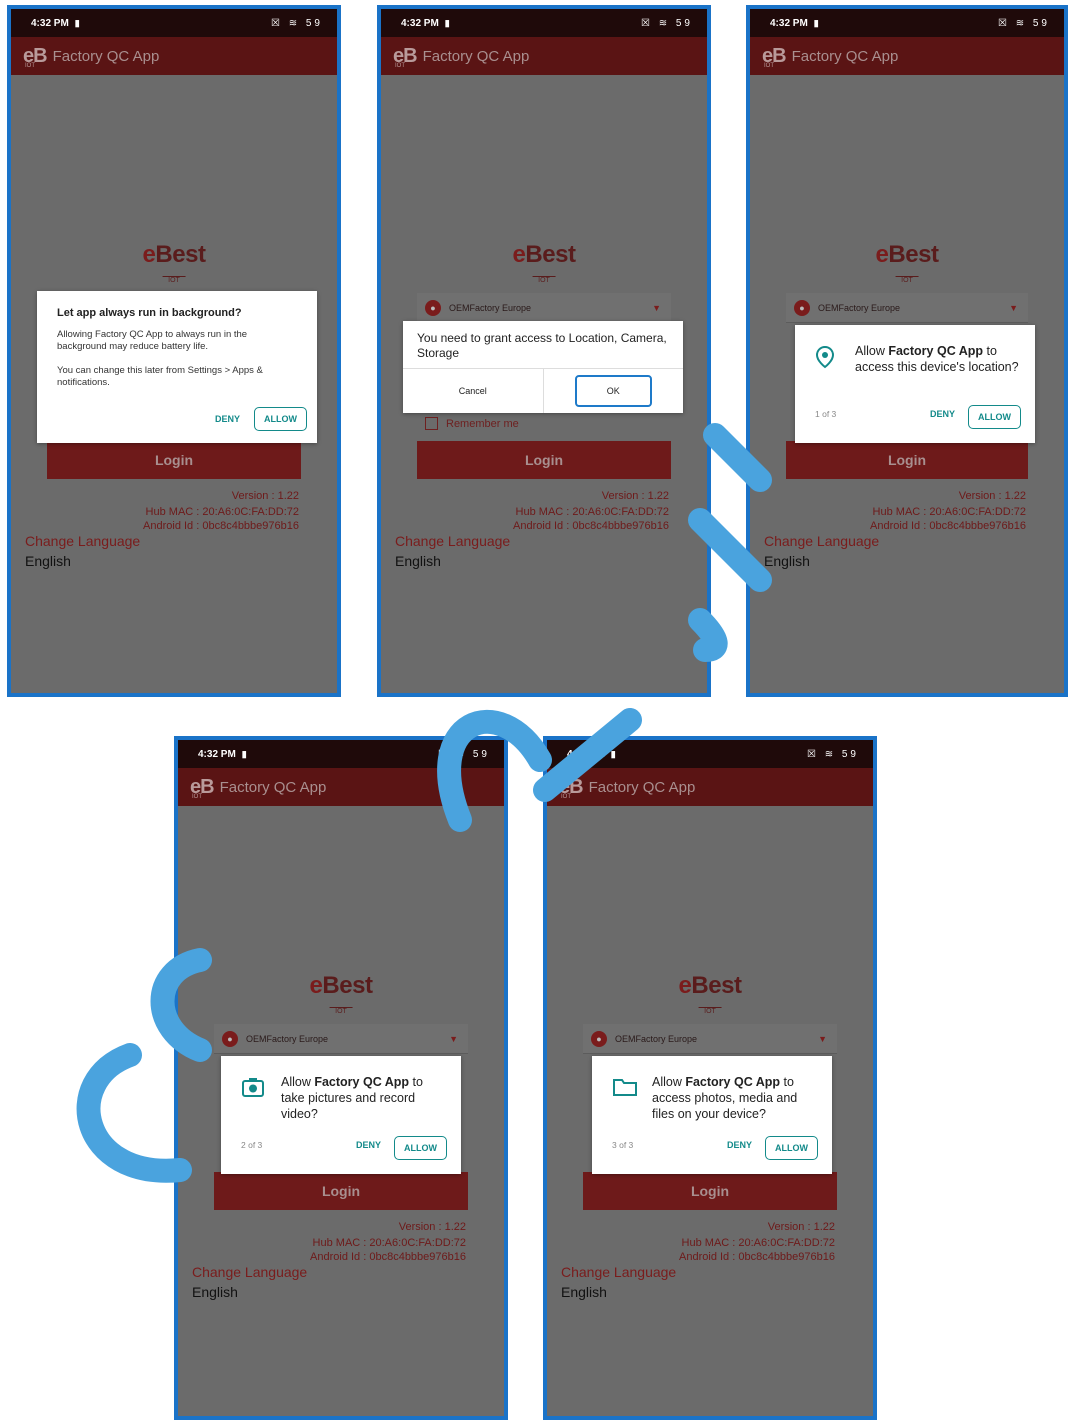 This screenshot has height=1420, width=1068. What do you see at coordinates (789, 23) in the screenshot?
I see `status-time: 4:32 PM` at bounding box center [789, 23].